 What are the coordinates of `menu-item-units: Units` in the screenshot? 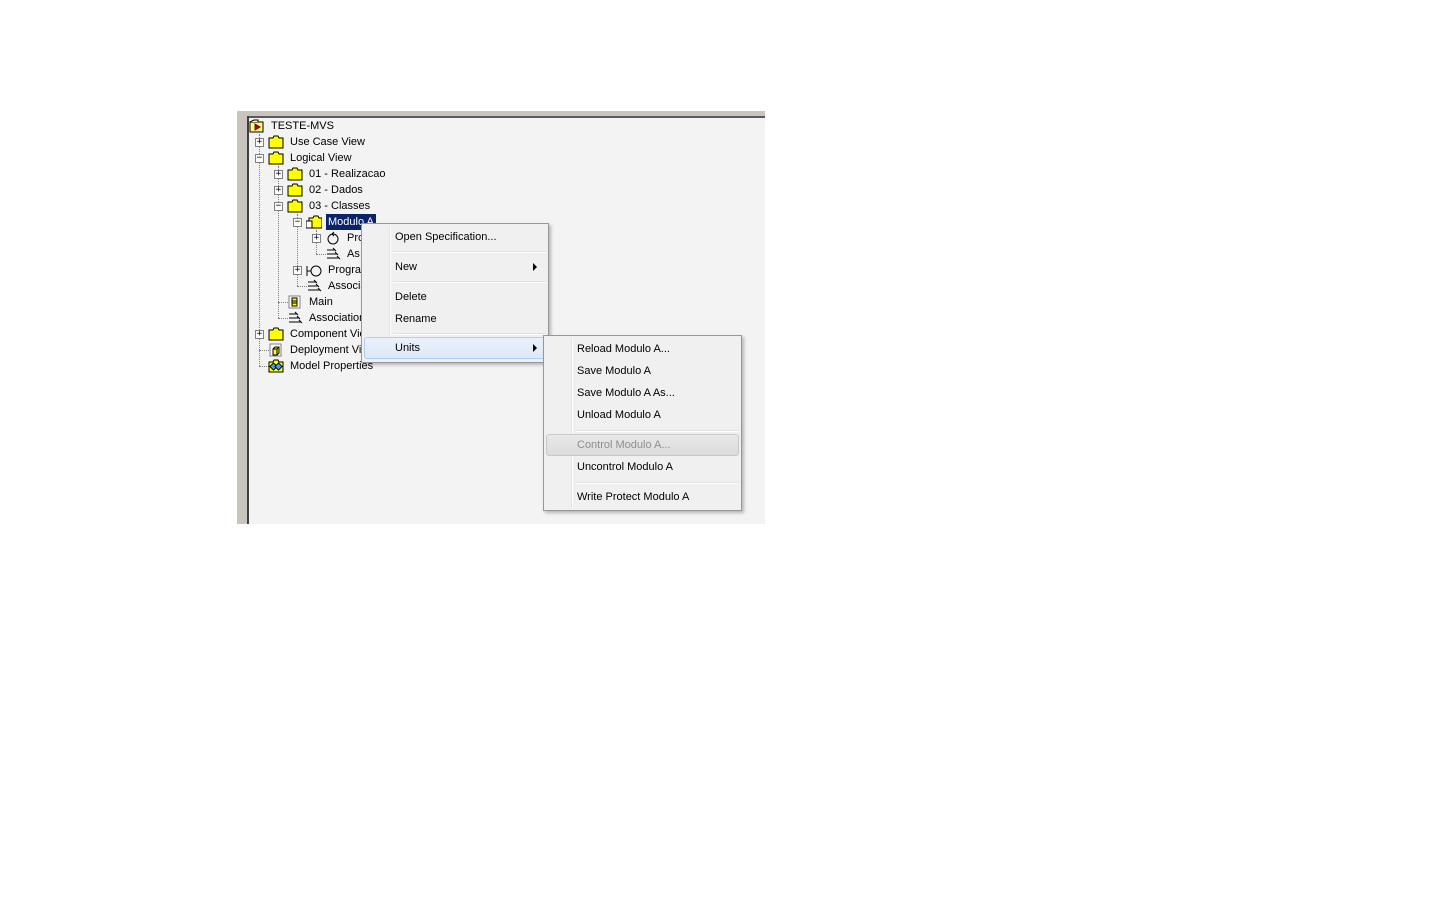 It's located at (455, 348).